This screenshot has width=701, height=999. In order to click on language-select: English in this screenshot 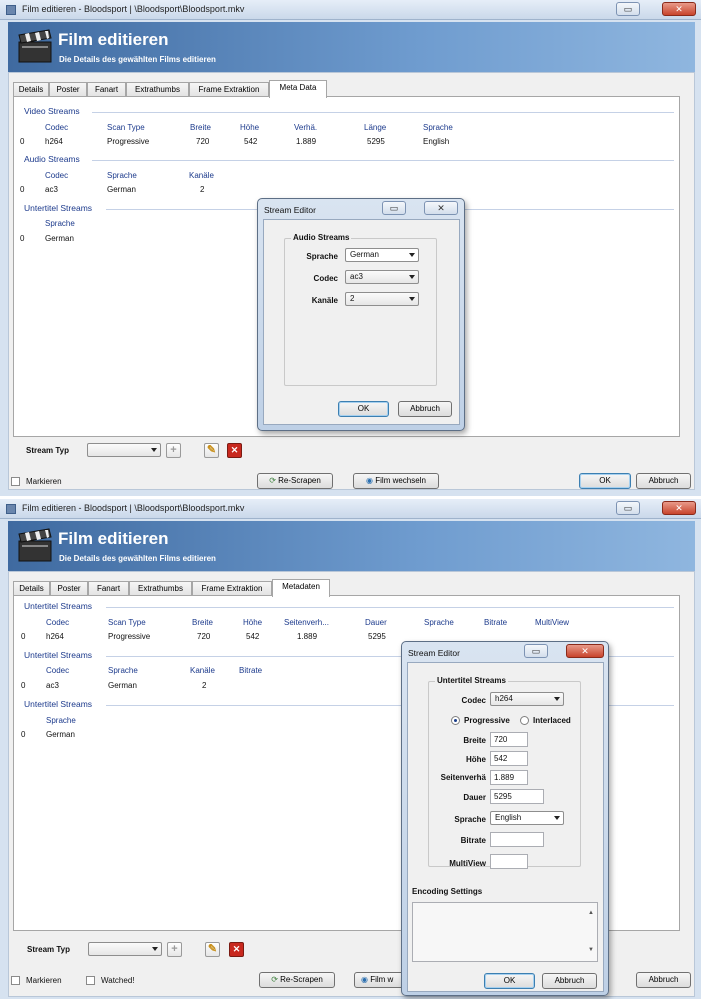, I will do `click(527, 818)`.